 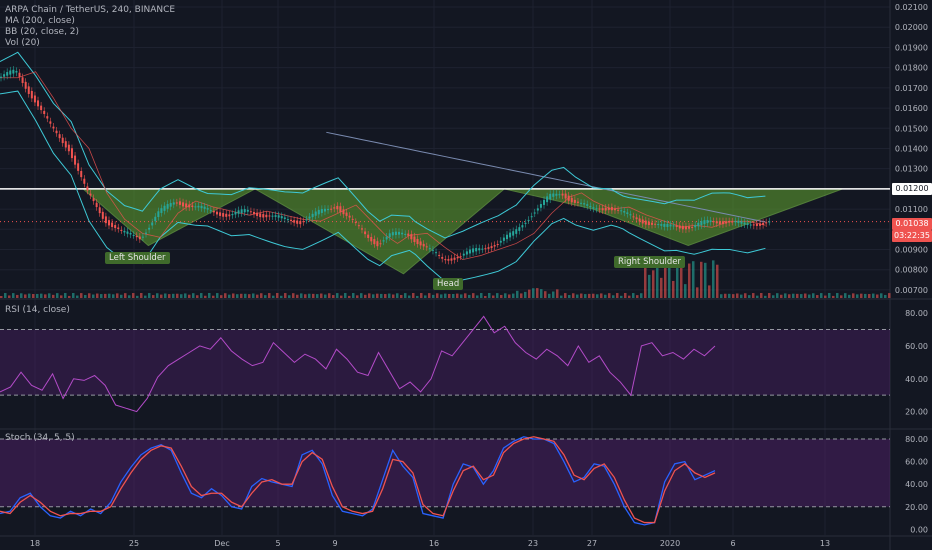 I want to click on legend-symbol: ARPA Chain / TetherUS, 240, BINANCE, so click(x=90, y=10).